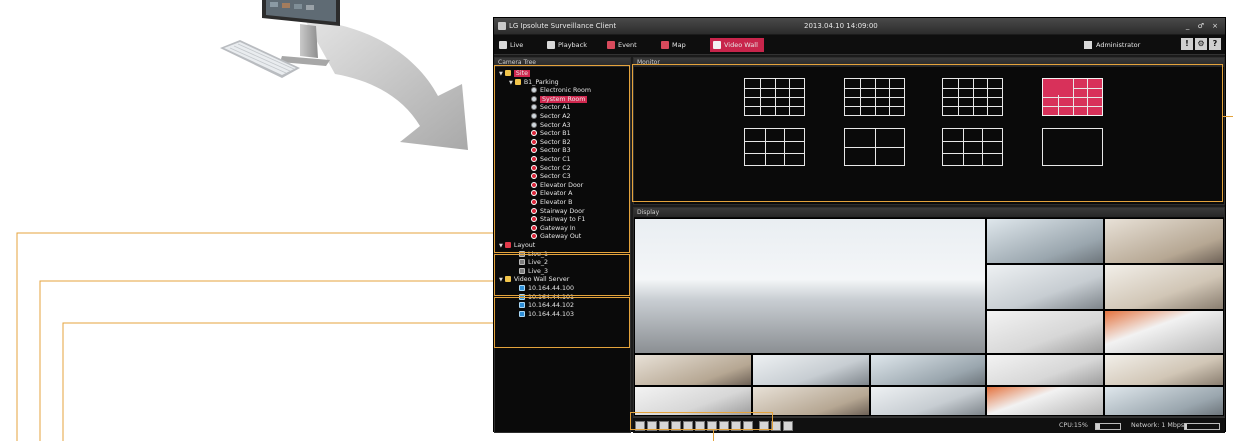  Describe the element at coordinates (551, 45) in the screenshot. I see `playback-icon` at that location.